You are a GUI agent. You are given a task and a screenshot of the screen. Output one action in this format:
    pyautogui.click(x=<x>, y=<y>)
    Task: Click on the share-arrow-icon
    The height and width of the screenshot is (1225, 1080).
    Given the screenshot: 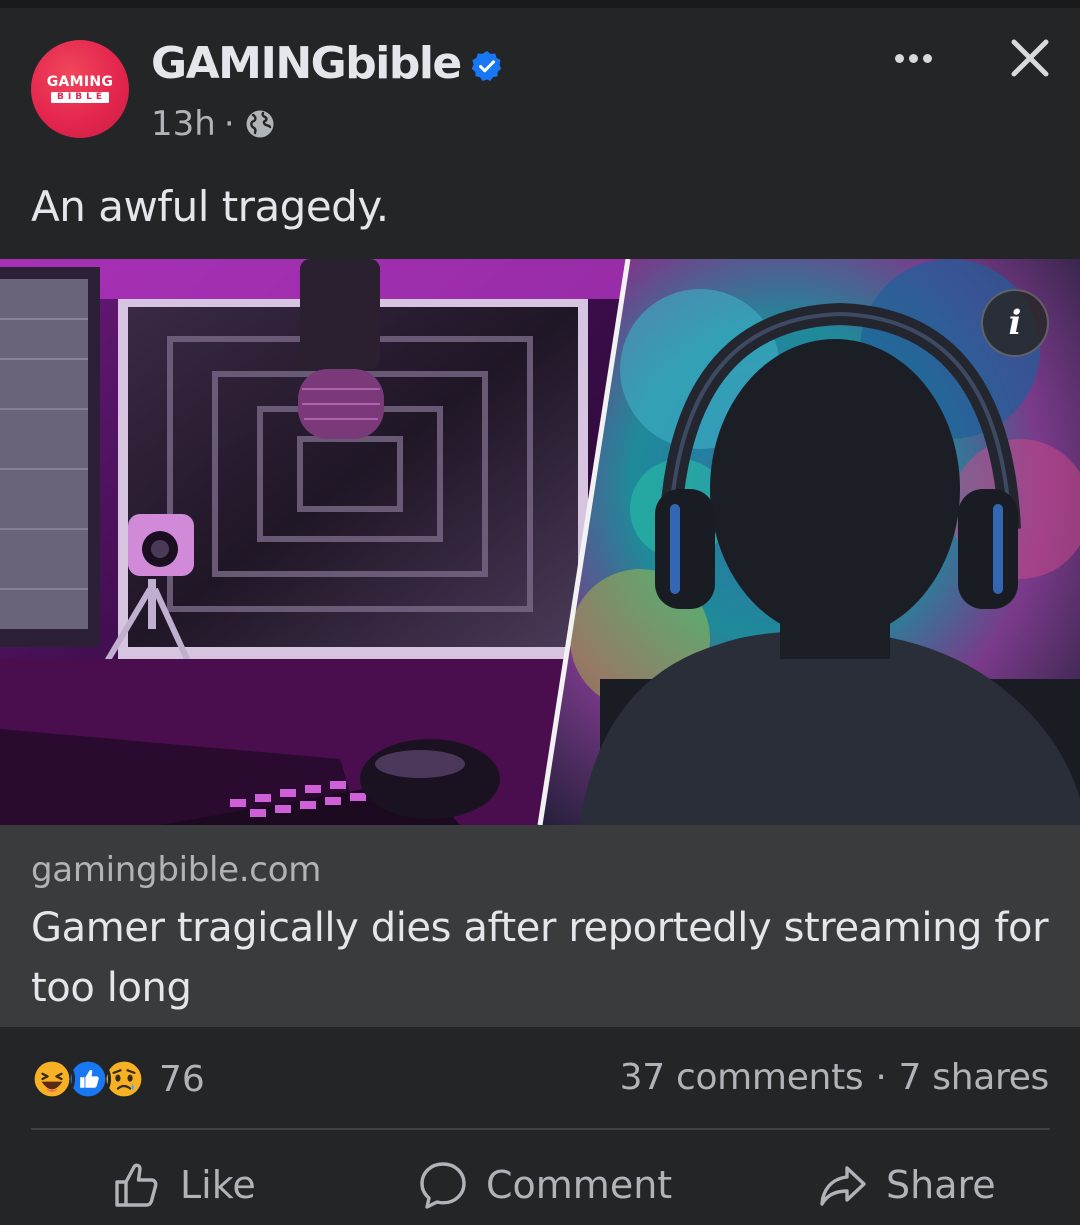 What is the action you would take?
    pyautogui.click(x=843, y=1186)
    